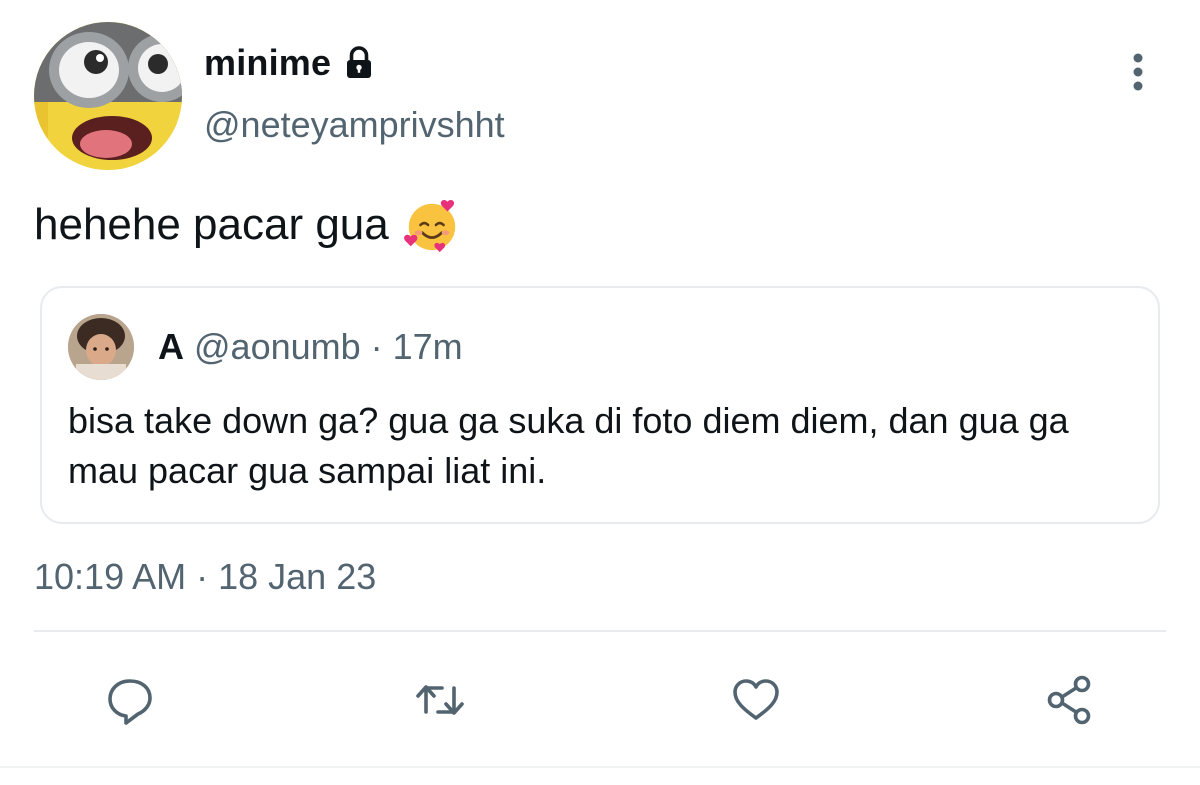 This screenshot has width=1200, height=785. I want to click on share-icon, so click(1069, 700).